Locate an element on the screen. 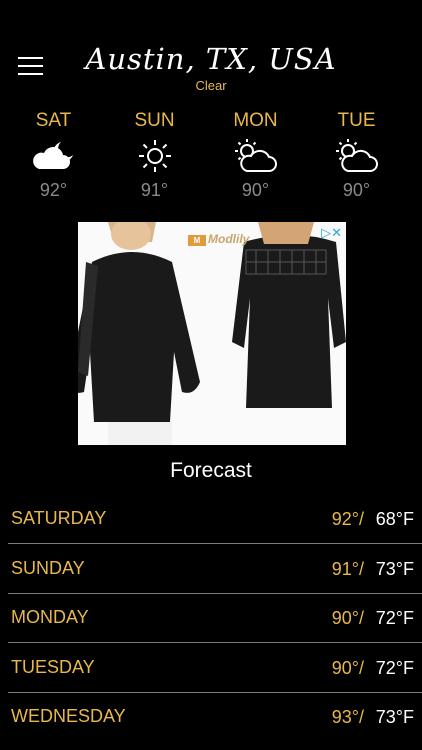 The height and width of the screenshot is (750, 422). daily-summary: SAT 92° SUN 91° MON 90° TUE 90° is located at coordinates (205, 155).